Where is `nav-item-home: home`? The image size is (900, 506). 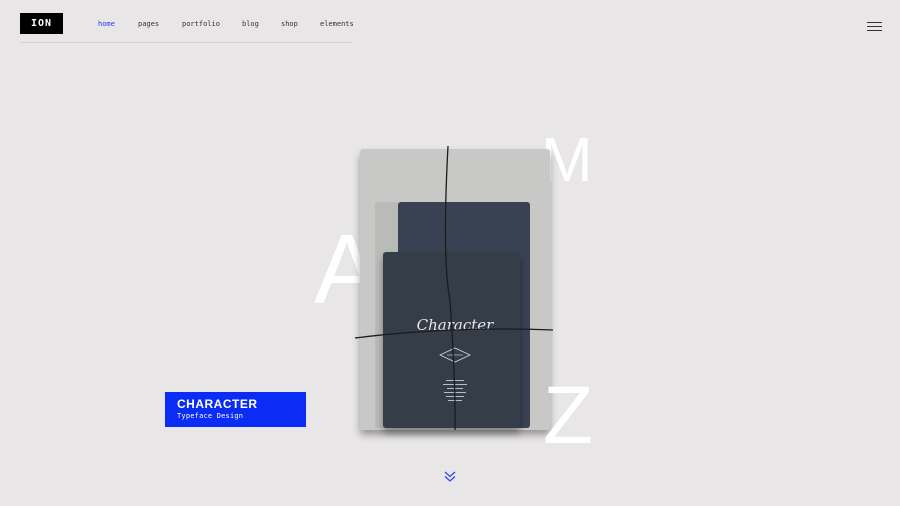 nav-item-home: home is located at coordinates (118, 24).